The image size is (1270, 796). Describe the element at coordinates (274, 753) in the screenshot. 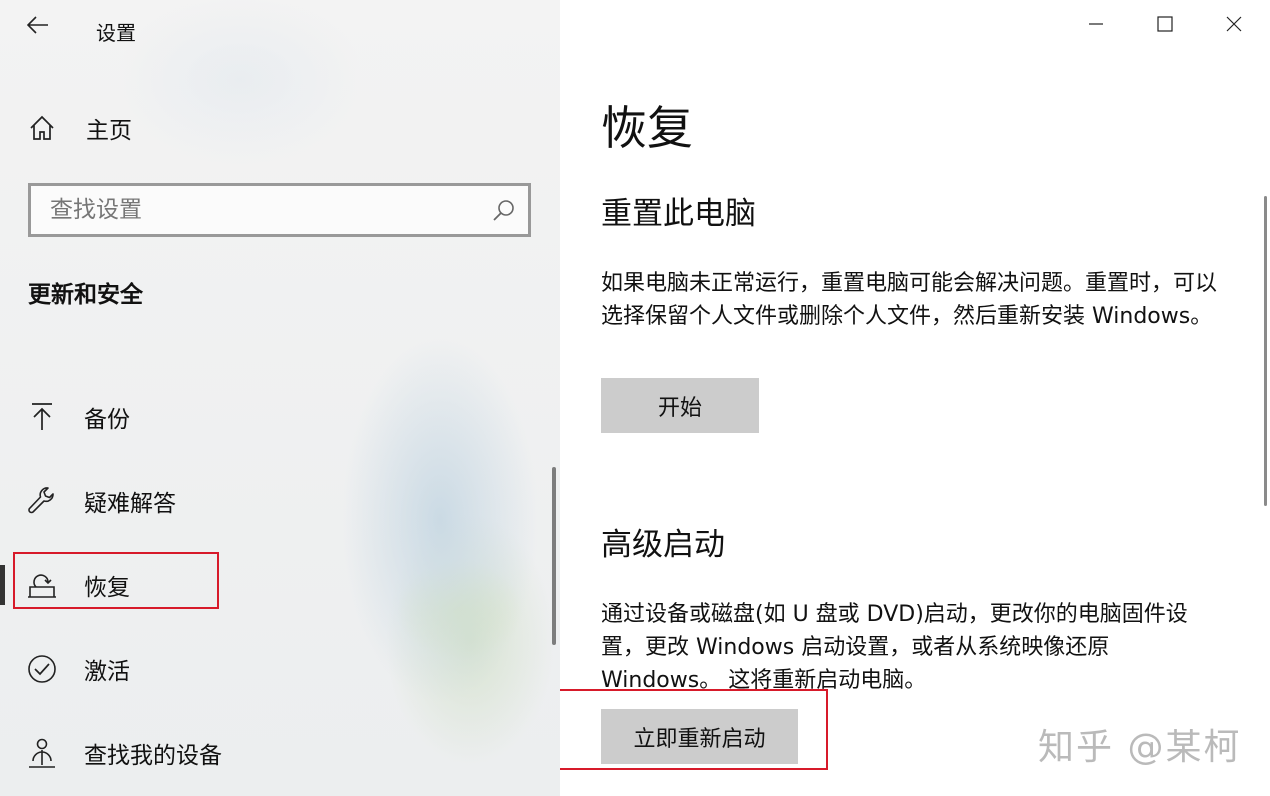

I see `sidebar-item-find-my-device: 查找我的设备` at that location.